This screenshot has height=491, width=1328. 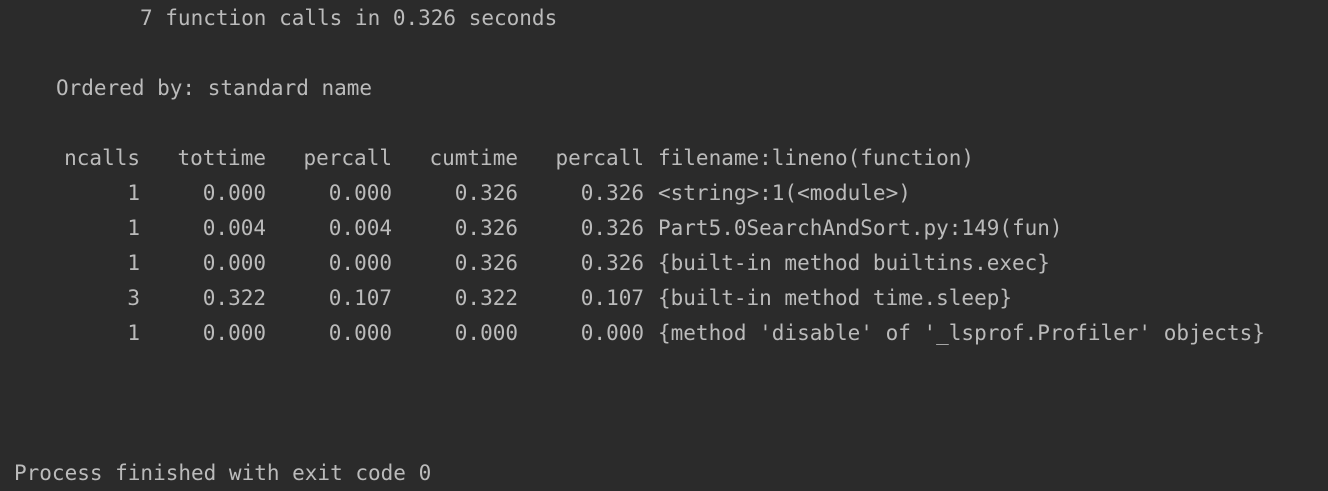 I want to click on cell-percall-cumulative: 0.000, so click(x=612, y=333).